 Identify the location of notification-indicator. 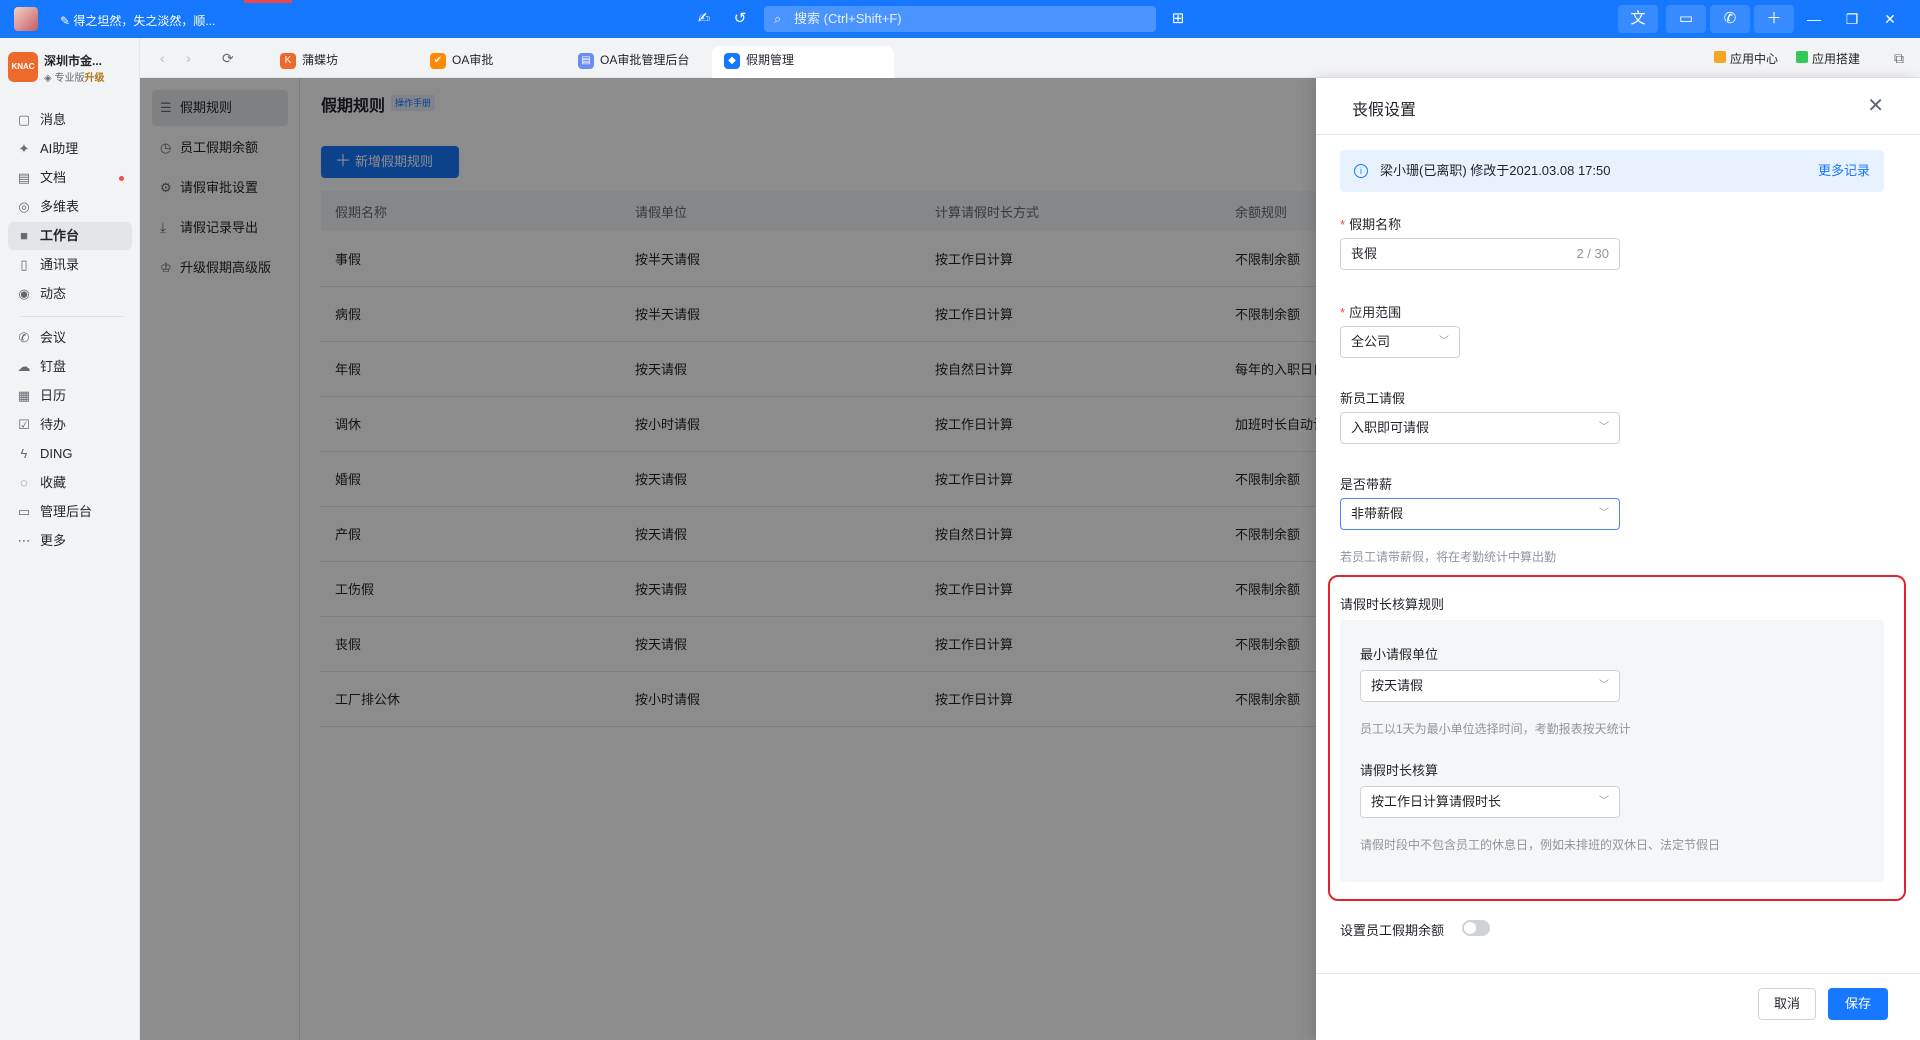
(268, 1).